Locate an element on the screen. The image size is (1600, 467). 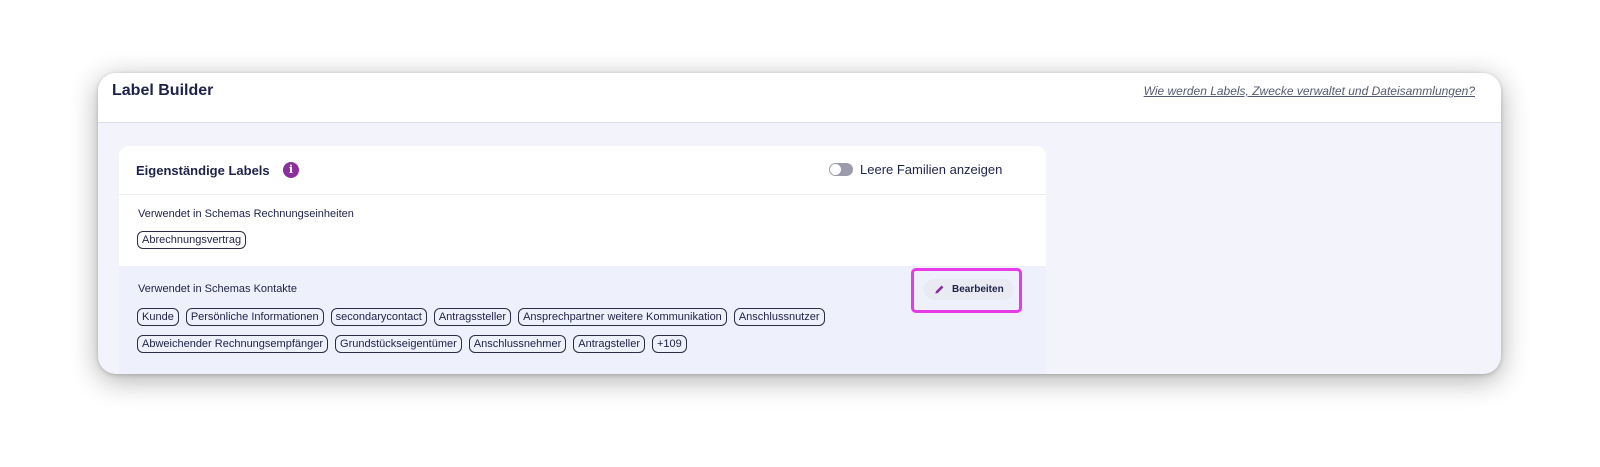
page-title: Label Builder is located at coordinates (163, 90).